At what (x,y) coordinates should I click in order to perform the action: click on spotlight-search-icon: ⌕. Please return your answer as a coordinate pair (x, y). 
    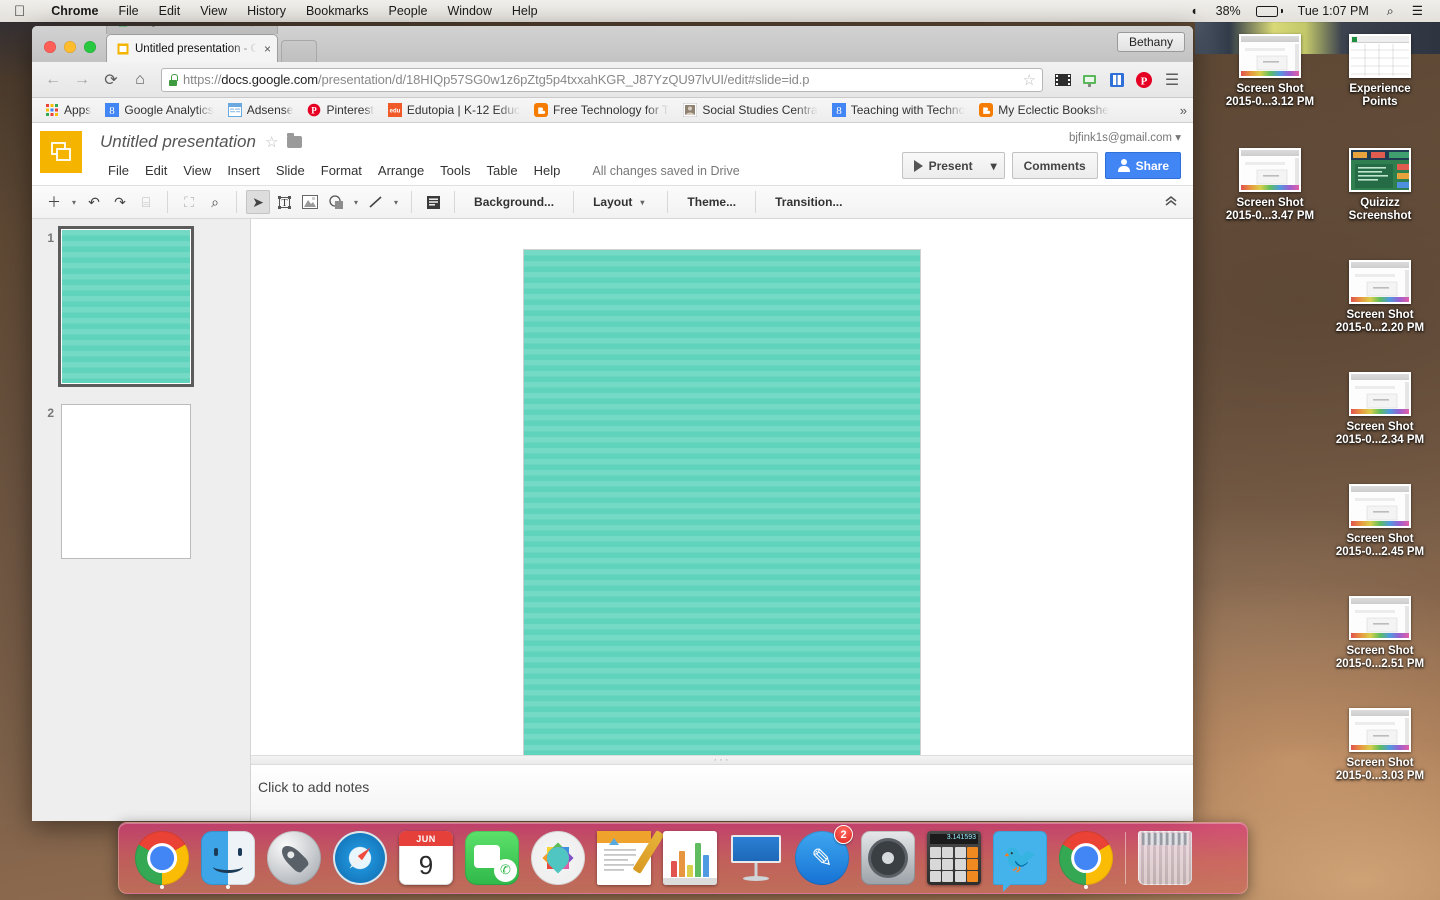
    Looking at the image, I should click on (1390, 11).